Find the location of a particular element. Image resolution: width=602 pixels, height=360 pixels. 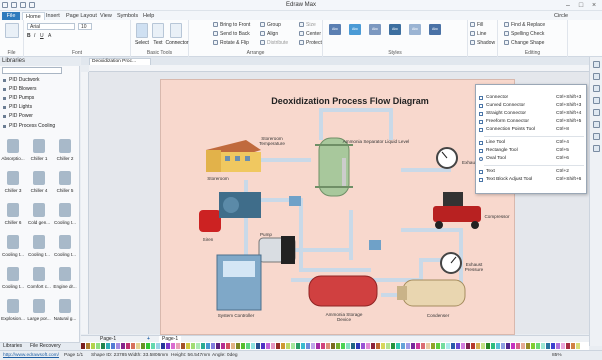

paste-button is located at coordinates (12, 30).